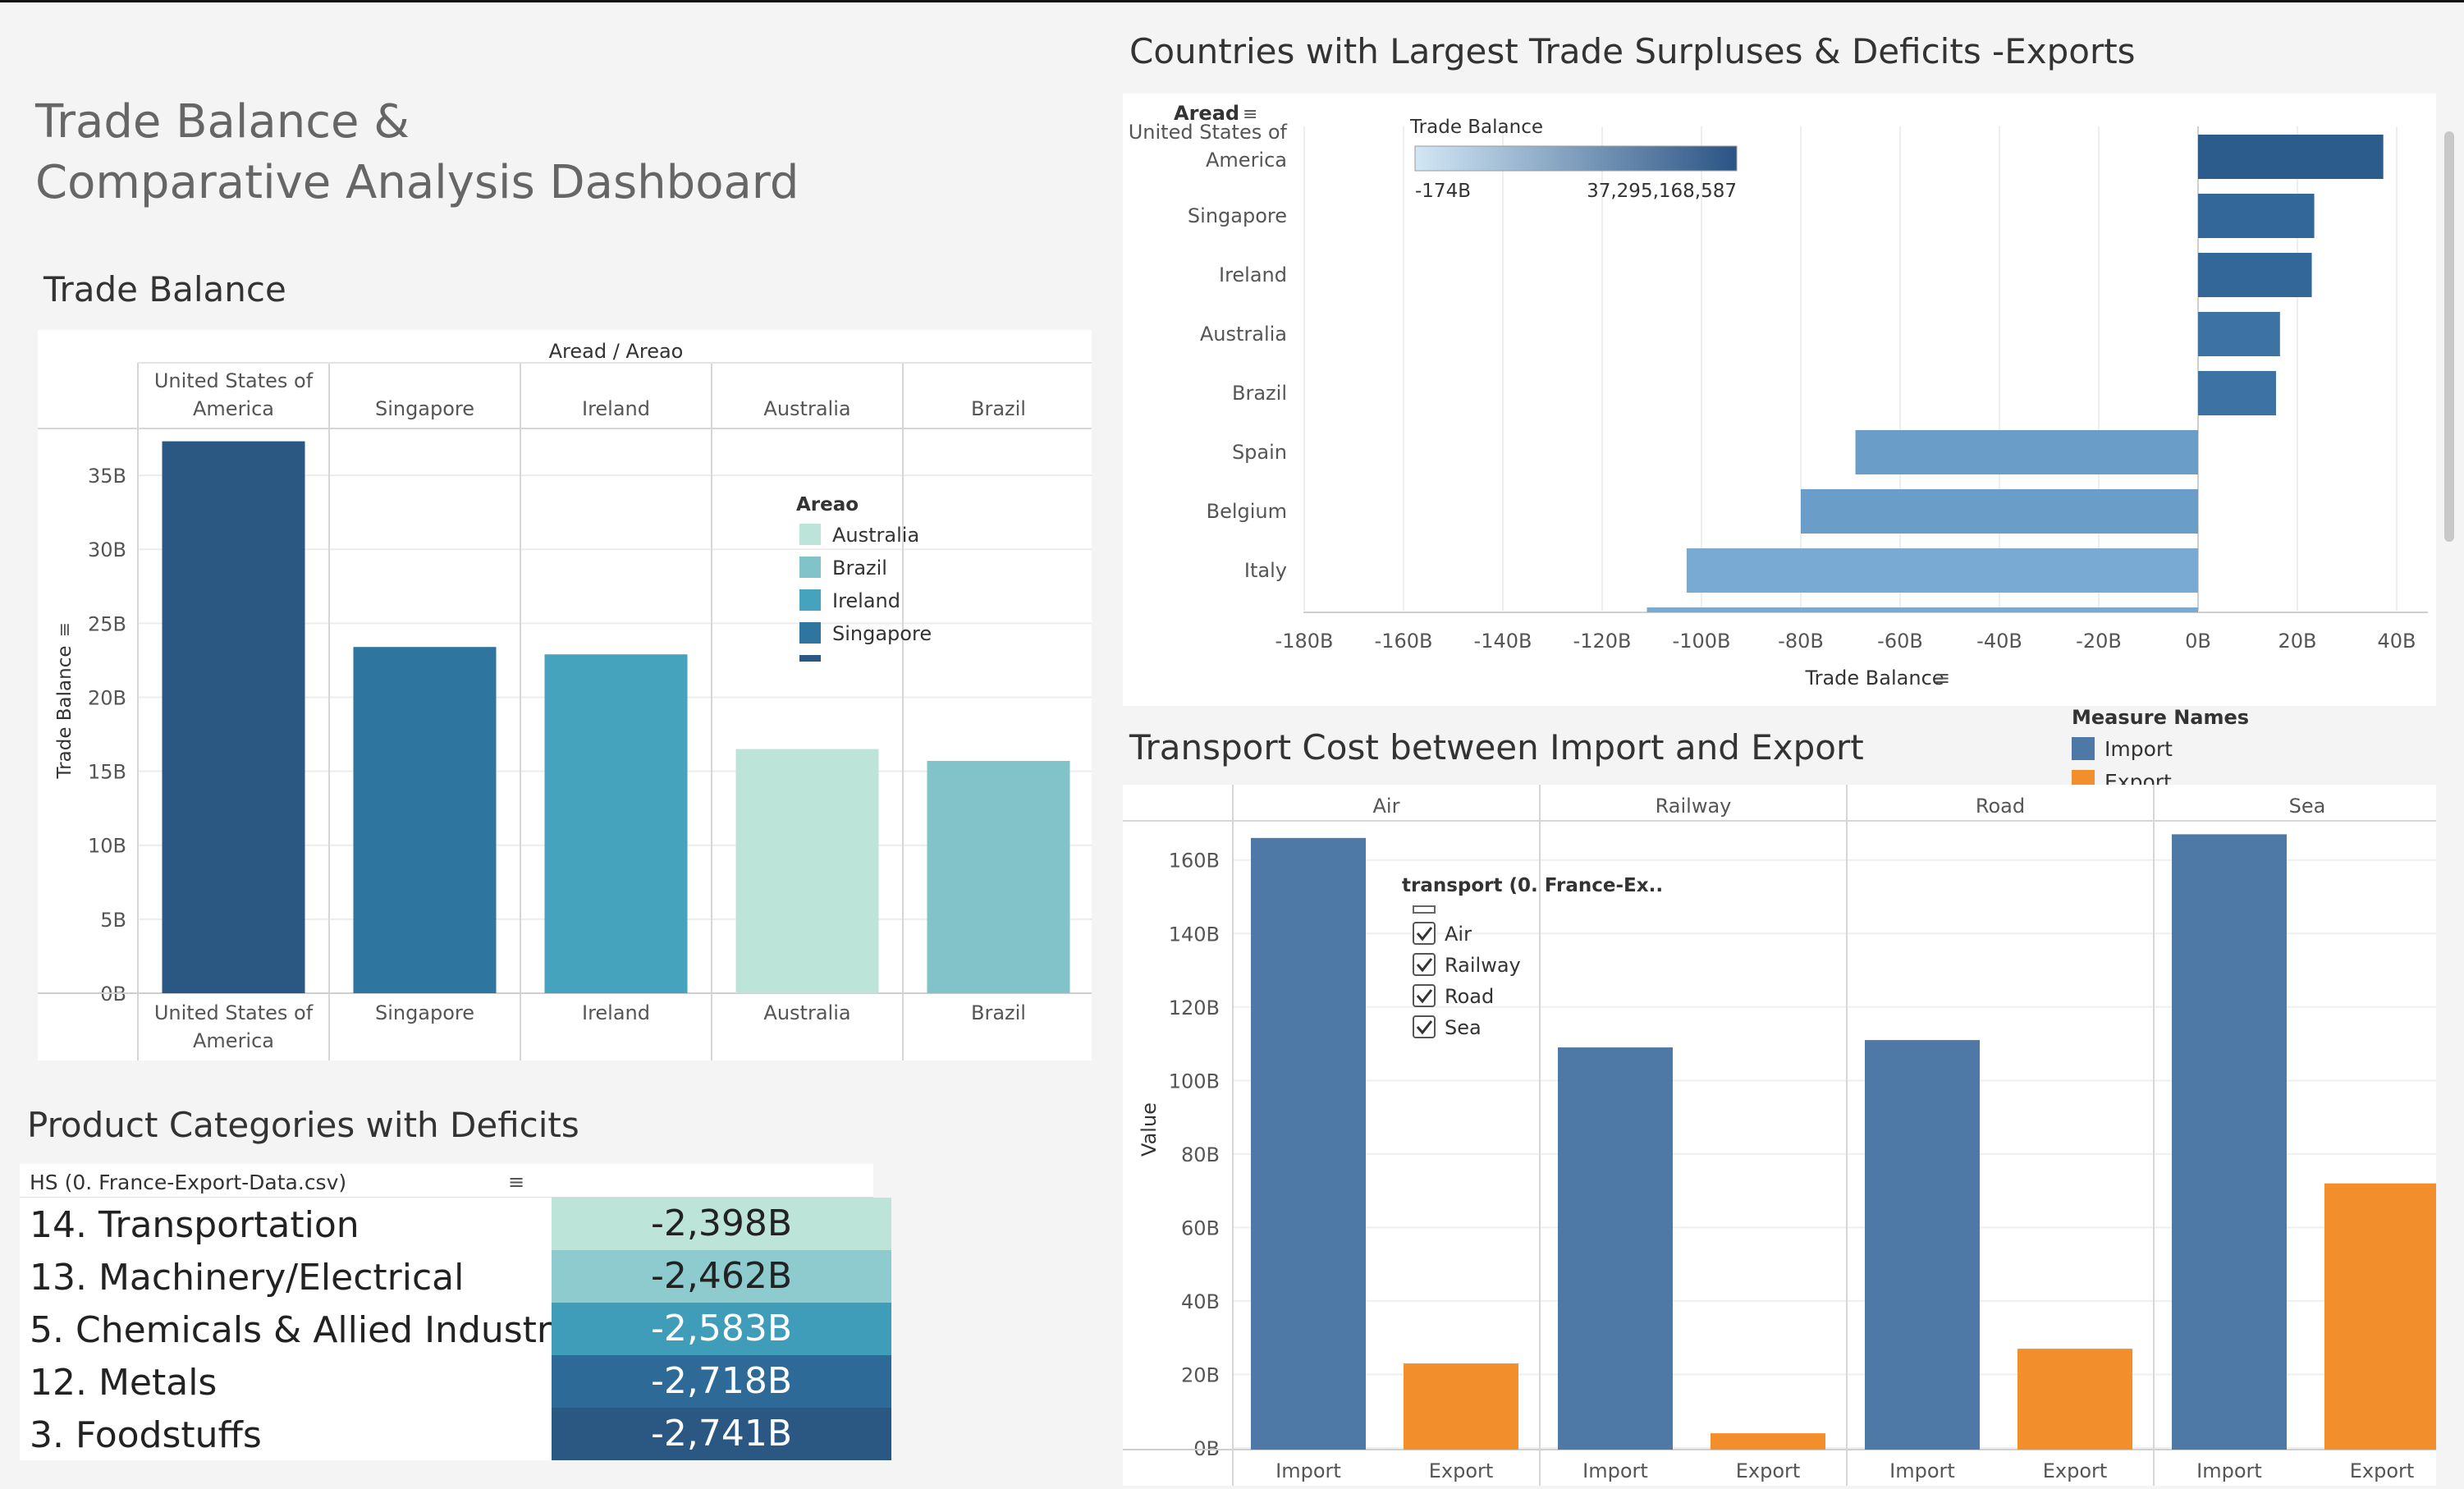 The height and width of the screenshot is (1489, 2464). Describe the element at coordinates (113, 920) in the screenshot. I see `y-tick-label: 5B` at that location.